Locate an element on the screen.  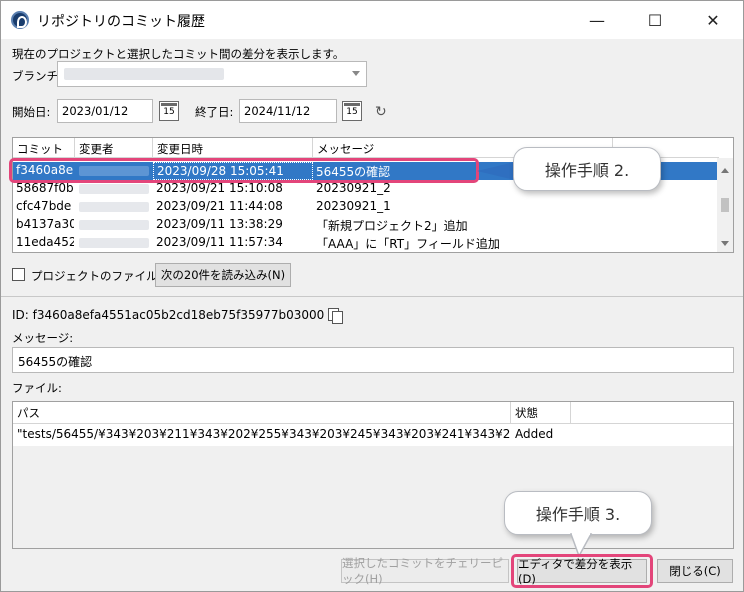
files-table-header: パス 状態 is located at coordinates (373, 413).